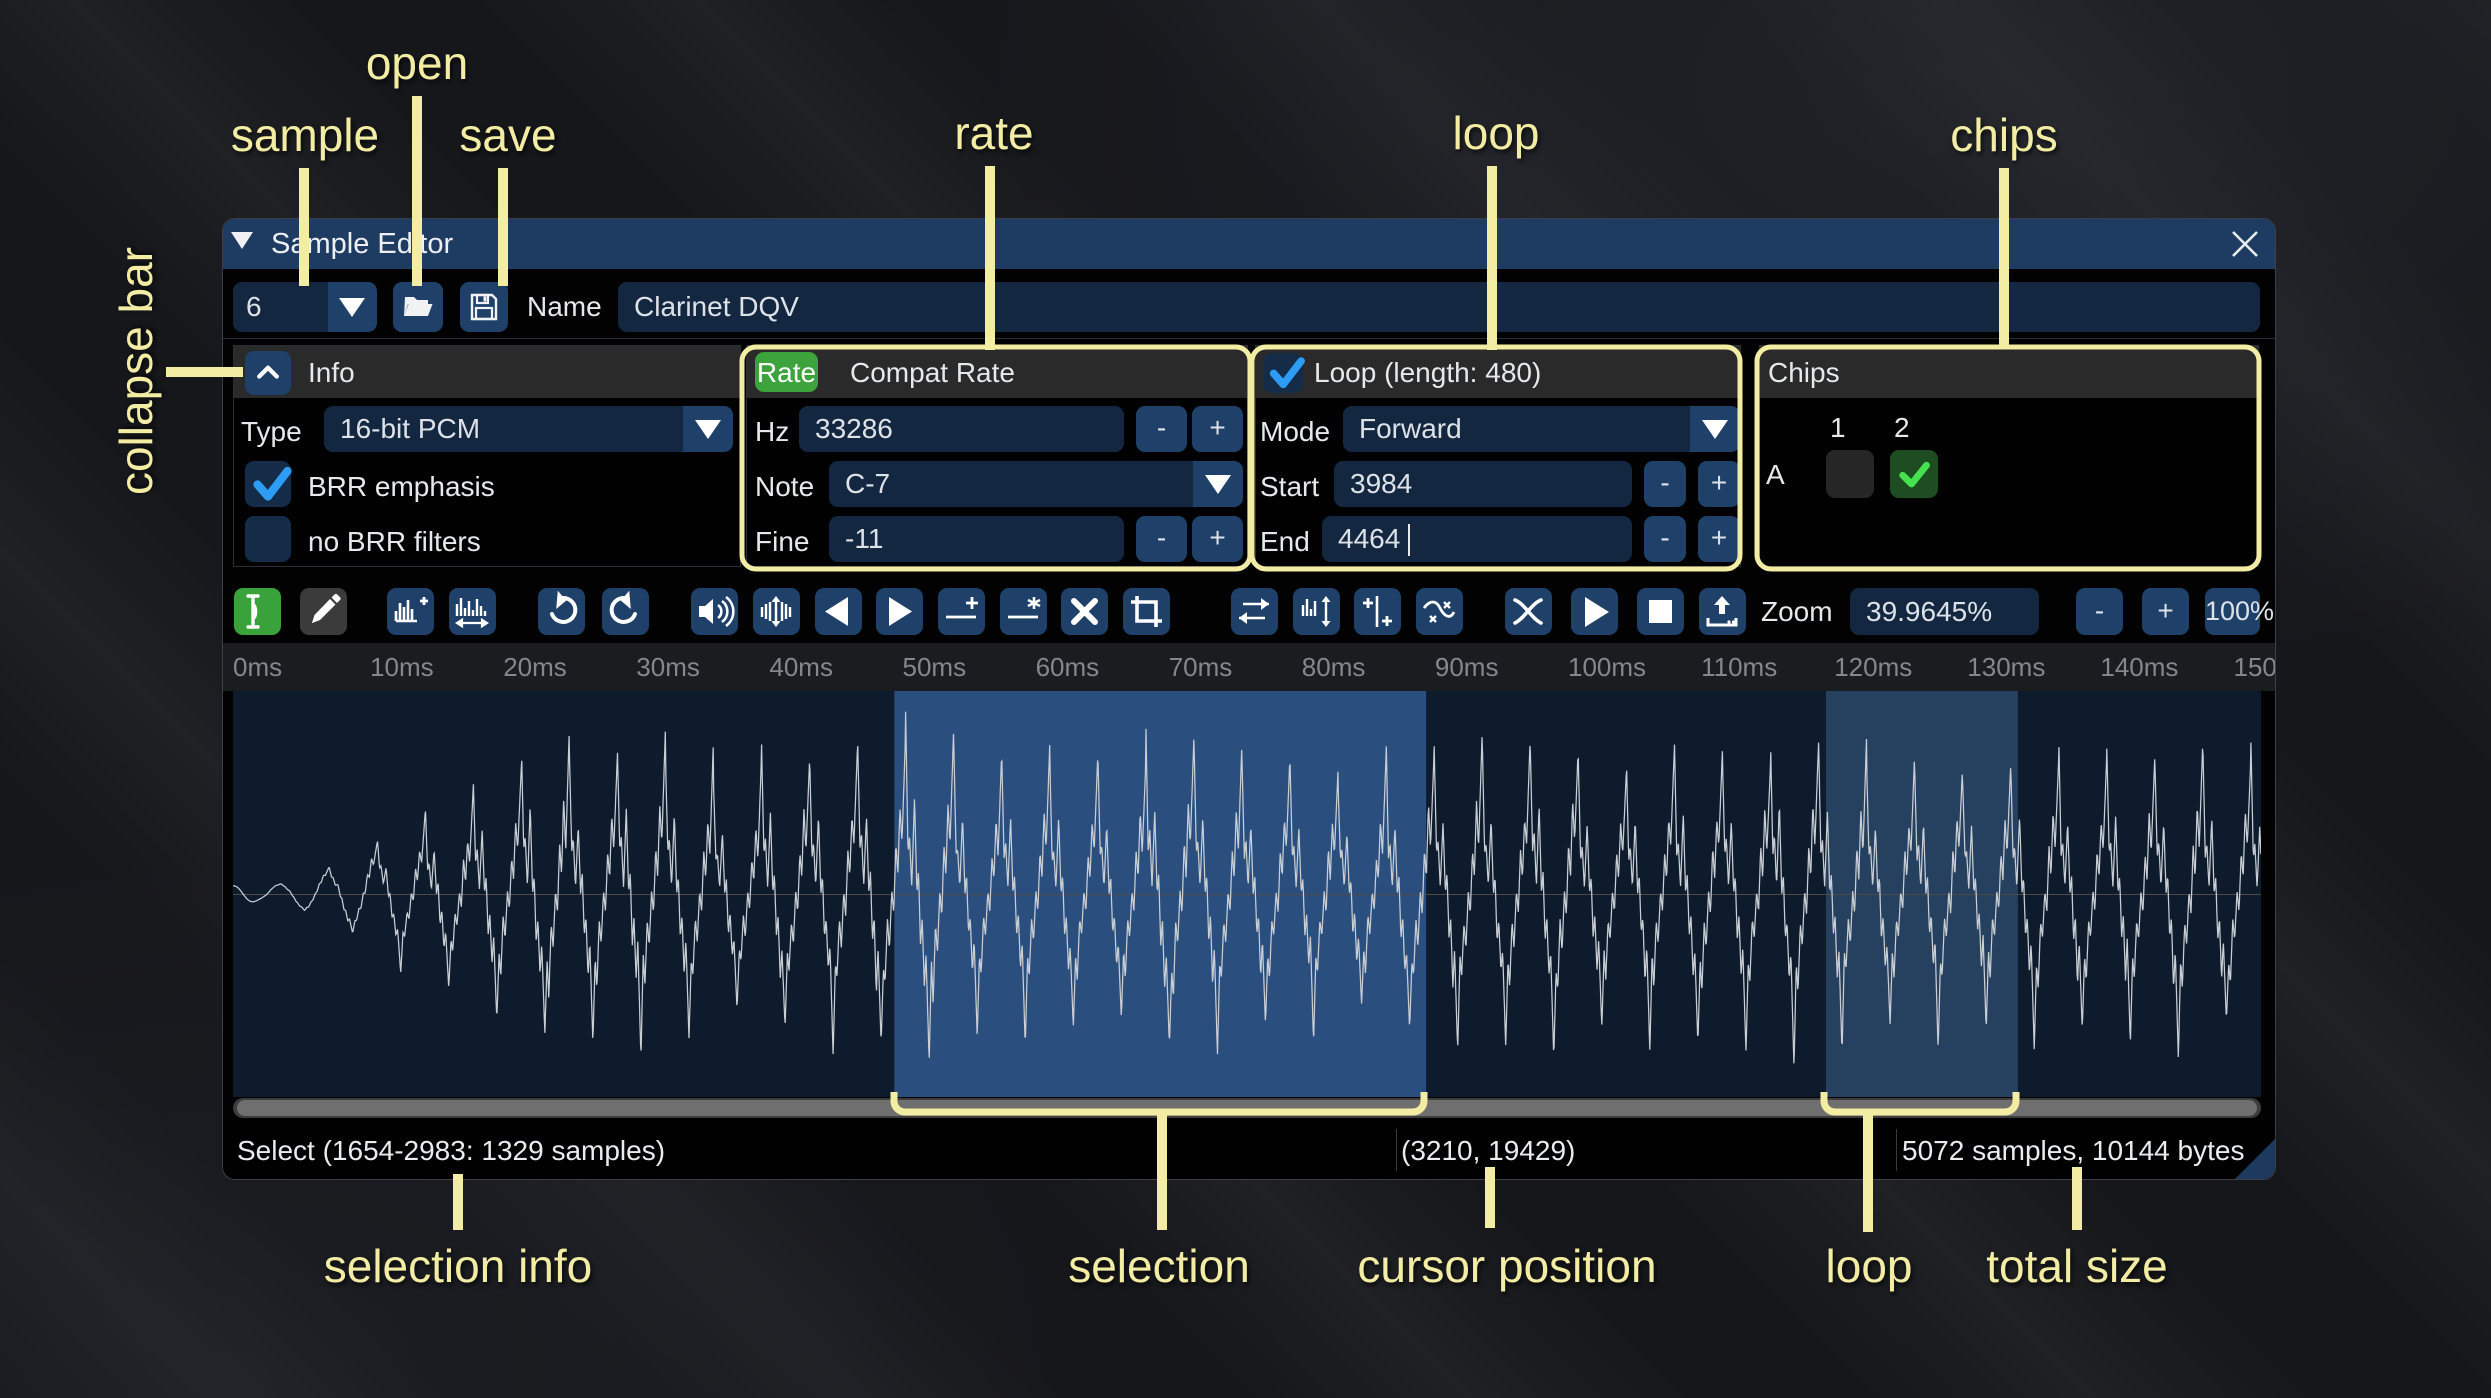  What do you see at coordinates (410, 611) in the screenshot?
I see `resize-button` at bounding box center [410, 611].